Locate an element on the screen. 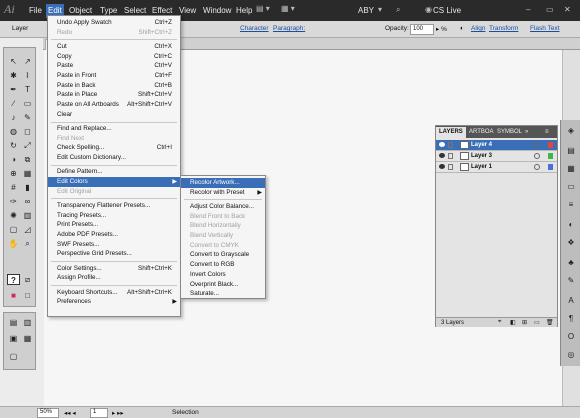 This screenshot has width=580, height=418. panel-menu-icon: ≡ is located at coordinates (547, 132).